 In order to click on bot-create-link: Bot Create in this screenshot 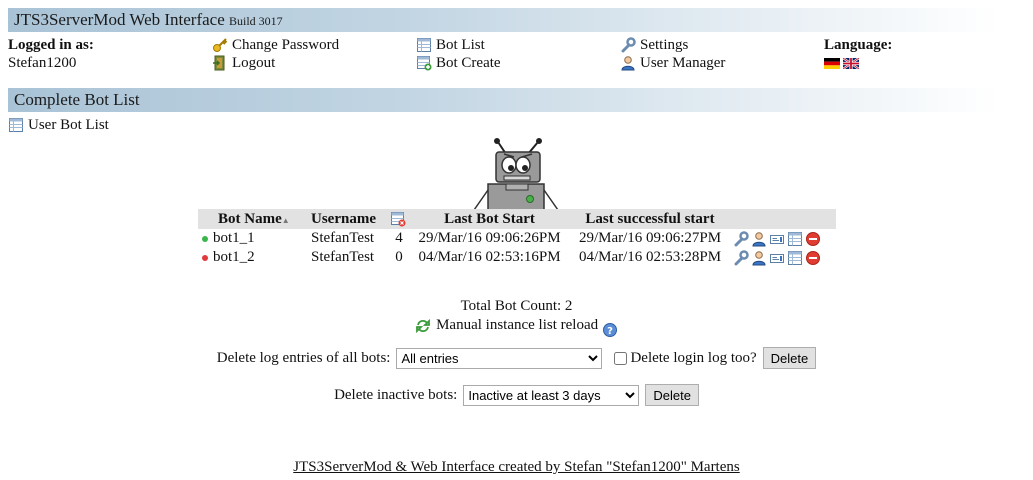, I will do `click(458, 63)`.